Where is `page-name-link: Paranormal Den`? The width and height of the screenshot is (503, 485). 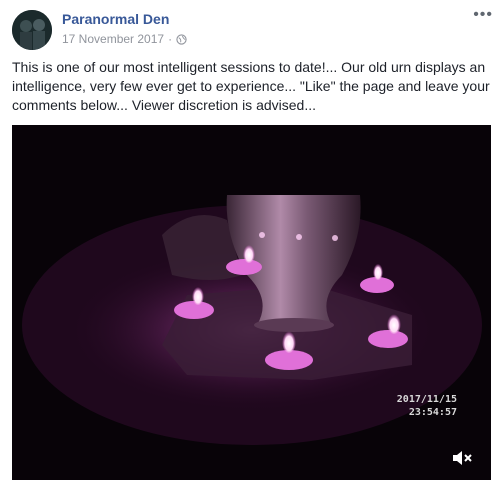 page-name-link: Paranormal Den is located at coordinates (115, 19).